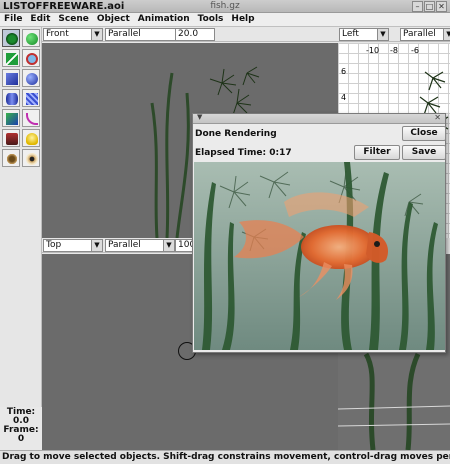 Image resolution: width=450 pixels, height=464 pixels. Describe the element at coordinates (13, 19) in the screenshot. I see `menu-file: File` at that location.